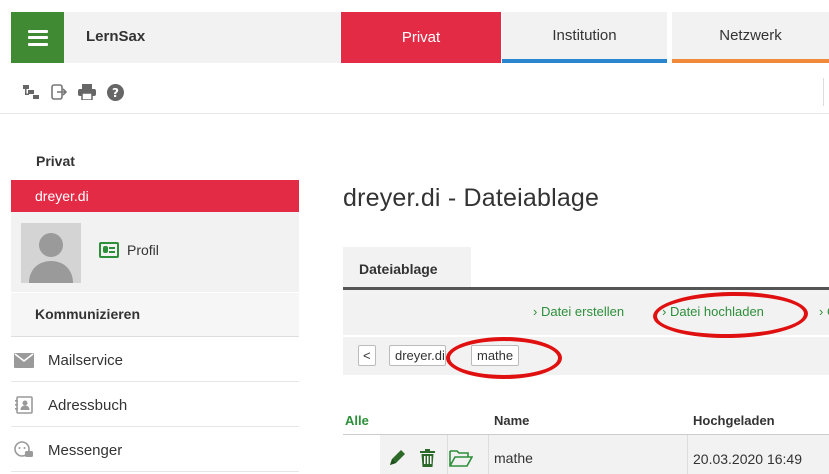  What do you see at coordinates (85, 450) in the screenshot?
I see `sidebar-item-label: Messenger` at bounding box center [85, 450].